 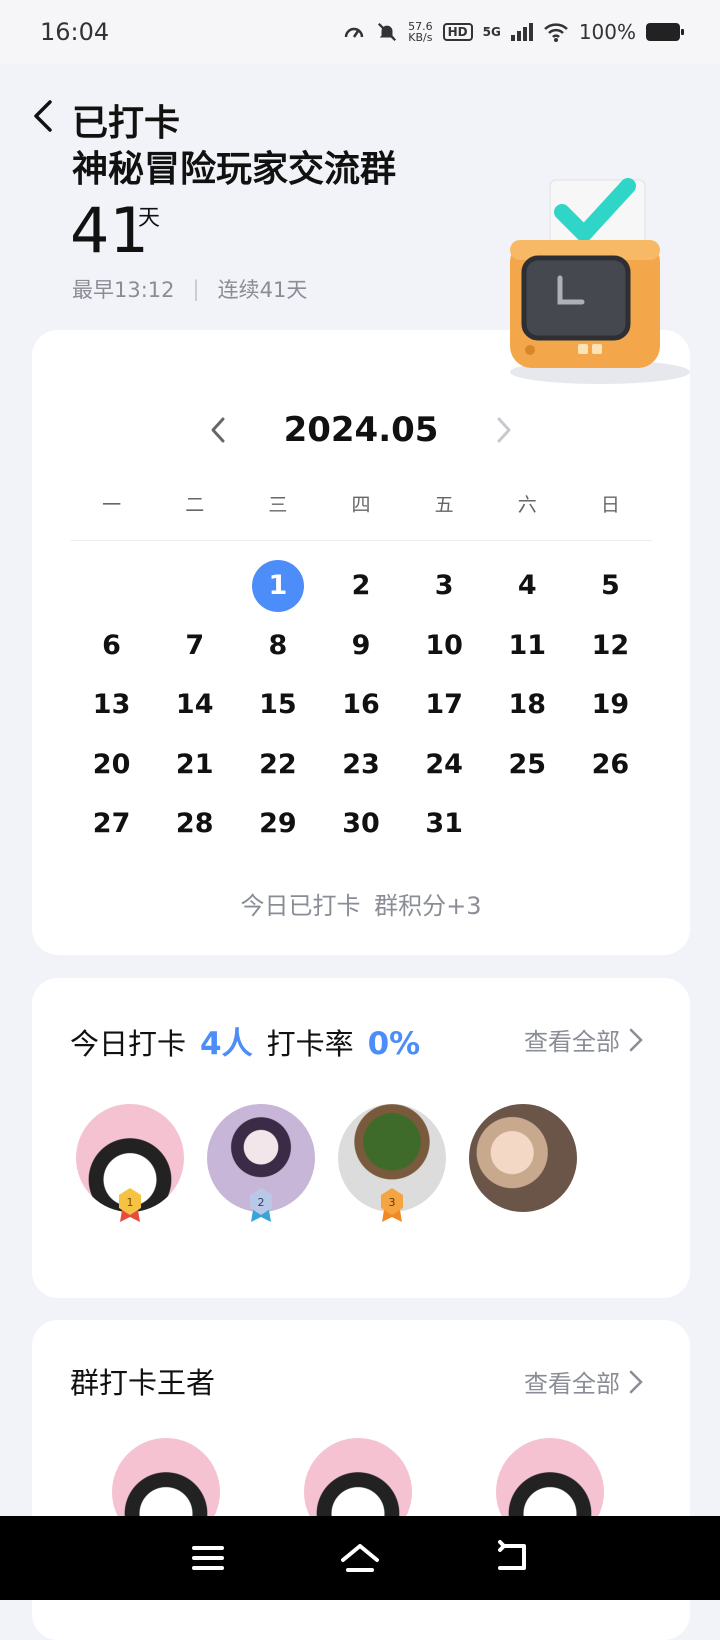 What do you see at coordinates (610, 765) in the screenshot?
I see `calendar-day: 26` at bounding box center [610, 765].